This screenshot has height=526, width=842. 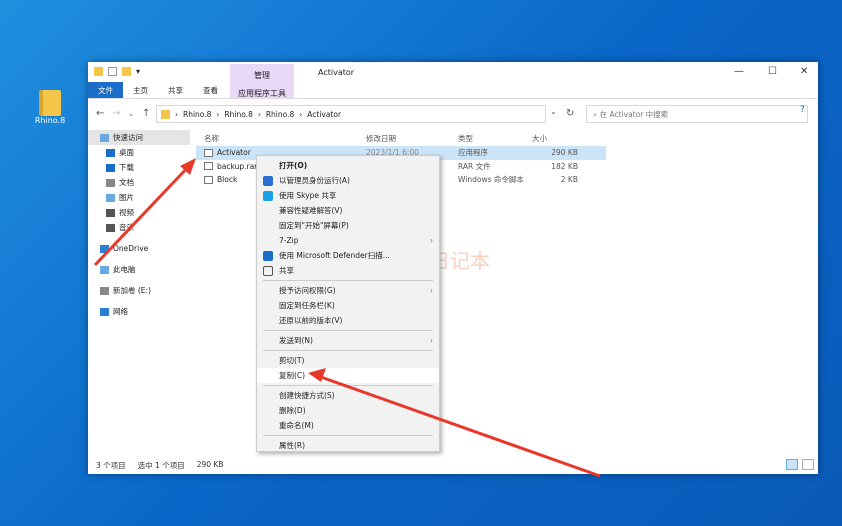 I want to click on arrow-to-copy, so click(x=459, y=426).